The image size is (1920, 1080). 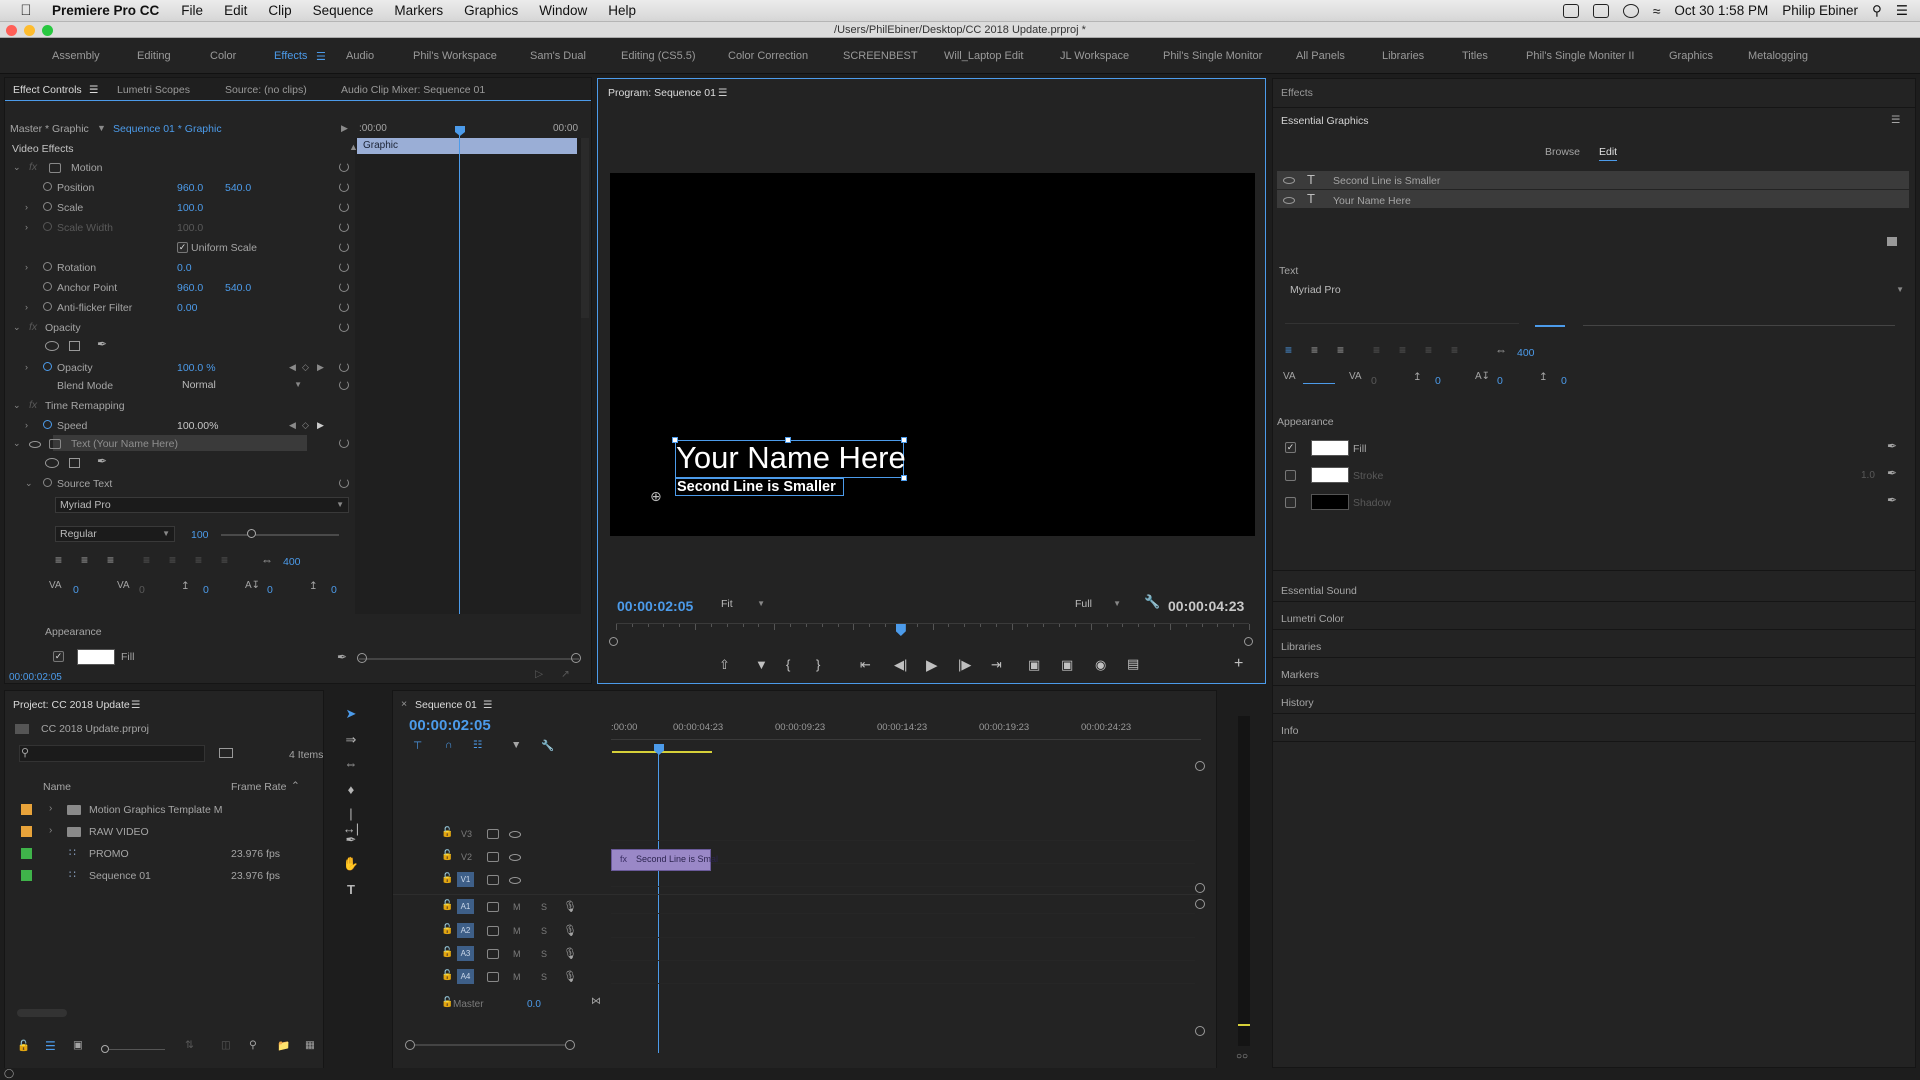 What do you see at coordinates (1330, 475) in the screenshot?
I see `eg-stroke-color-swatch` at bounding box center [1330, 475].